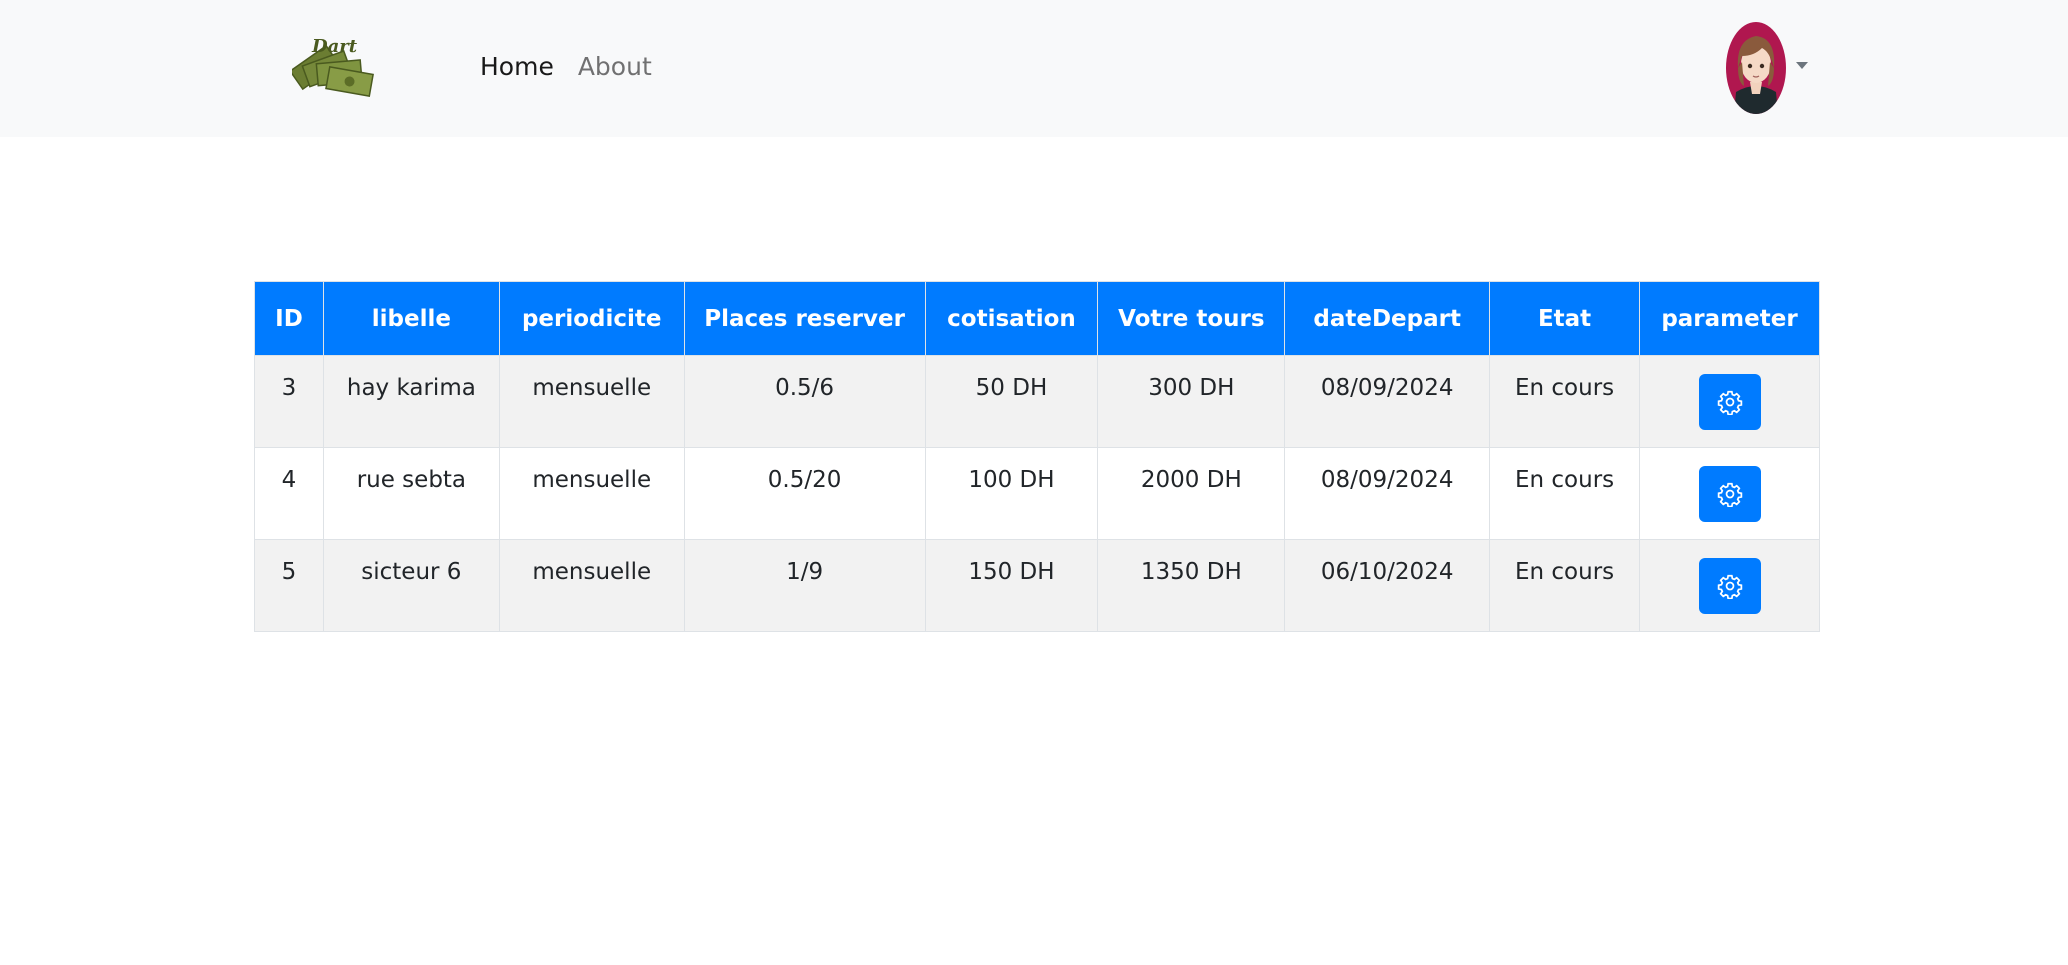 The width and height of the screenshot is (2068, 965). Describe the element at coordinates (804, 401) in the screenshot. I see `cell-places: 0.5/6` at that location.